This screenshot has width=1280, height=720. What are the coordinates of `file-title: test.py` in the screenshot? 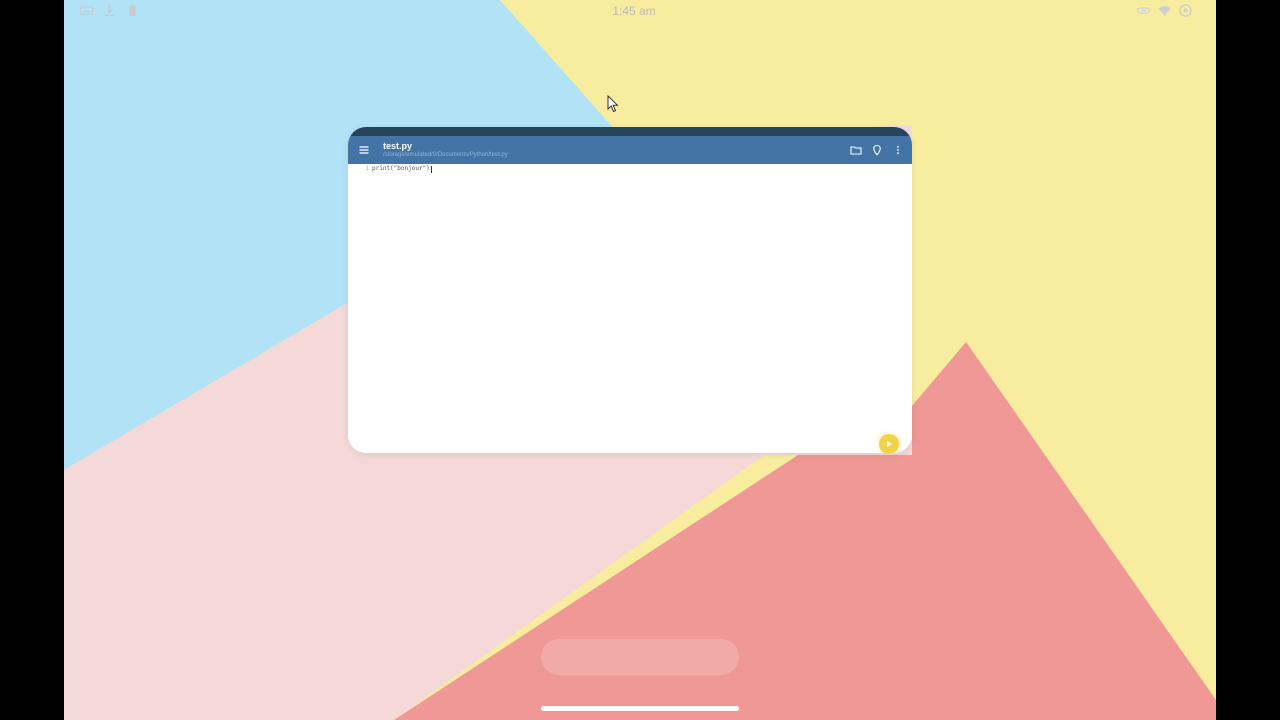 It's located at (398, 146).